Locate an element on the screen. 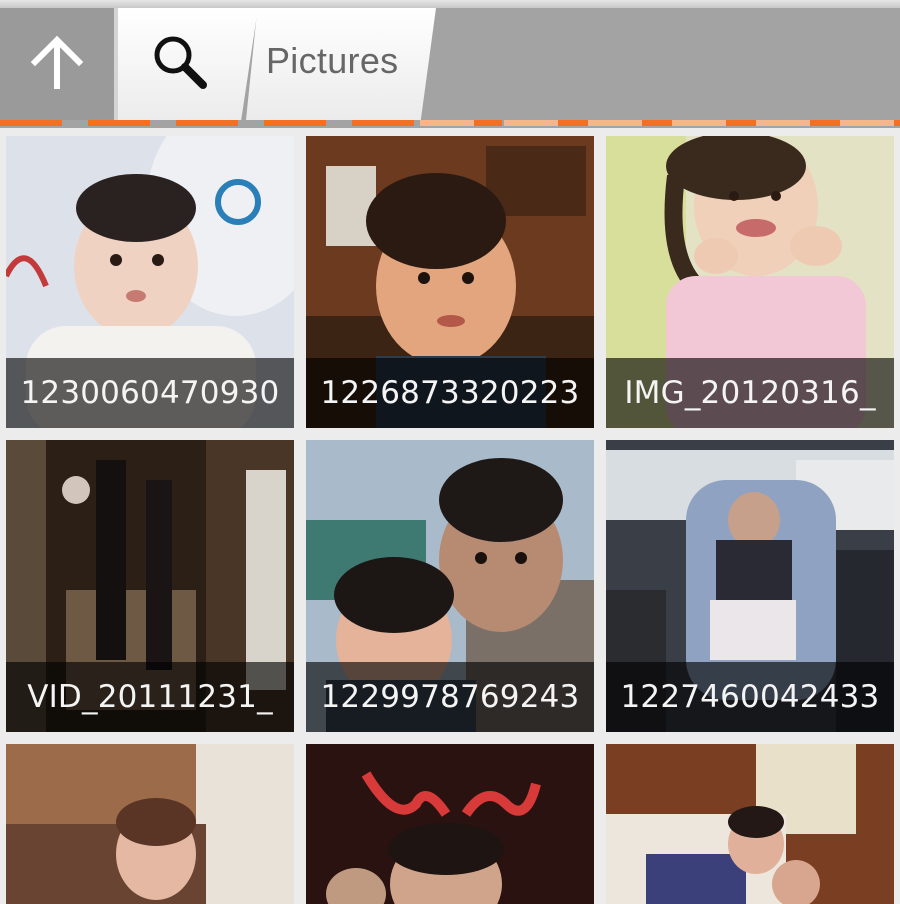 The image size is (900, 904). tab-indicator-line-dim is located at coordinates (660, 123).